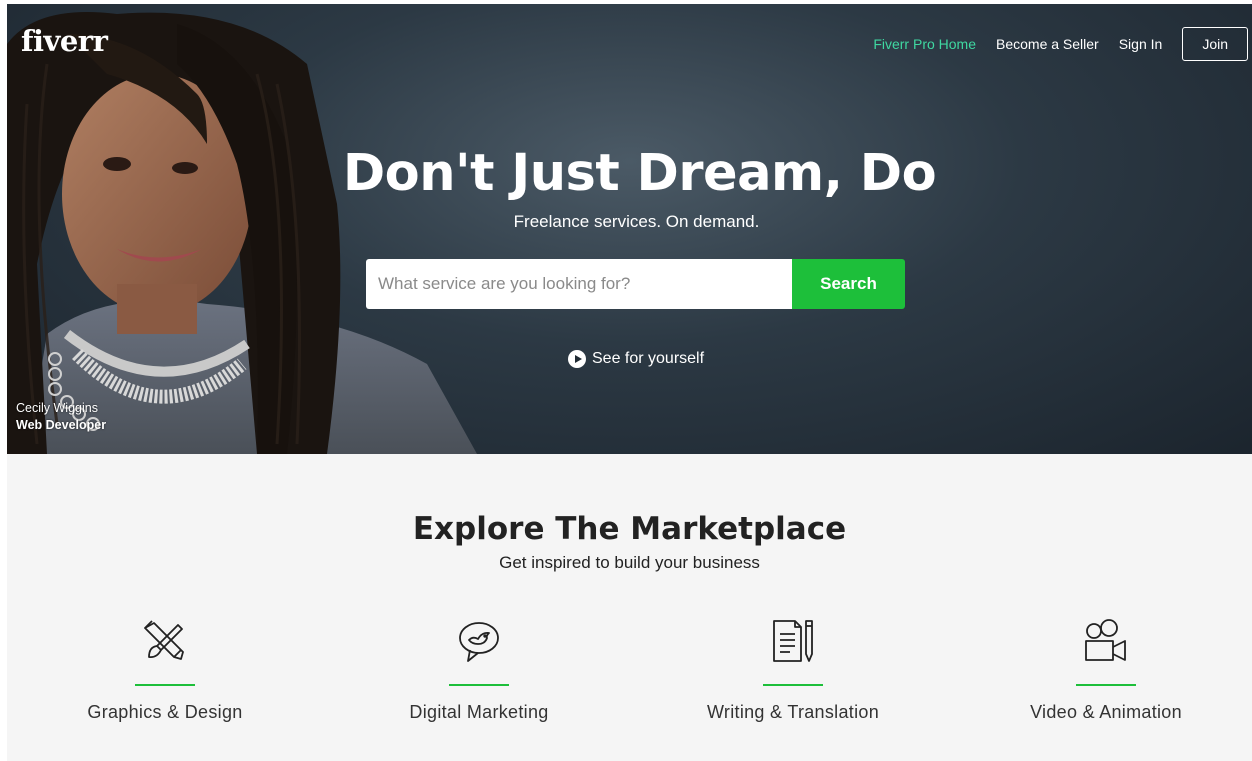  What do you see at coordinates (579, 284) in the screenshot?
I see `search-input` at bounding box center [579, 284].